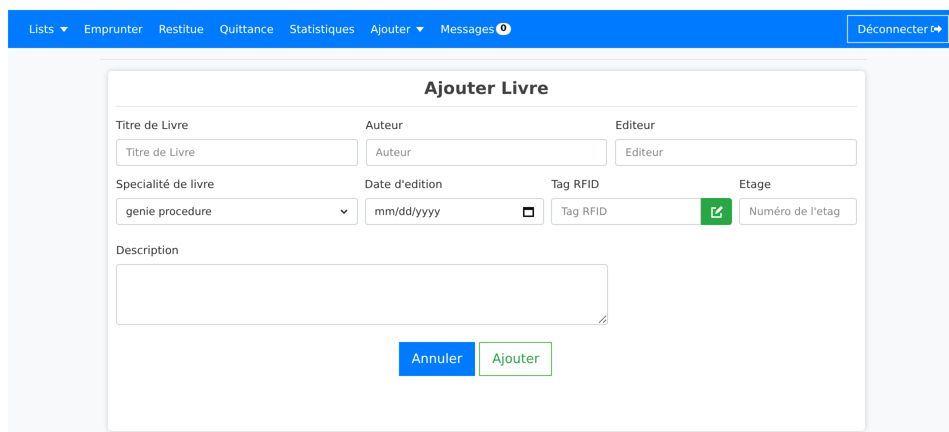  What do you see at coordinates (626, 211) in the screenshot?
I see `text-field: Tag RFID` at bounding box center [626, 211].